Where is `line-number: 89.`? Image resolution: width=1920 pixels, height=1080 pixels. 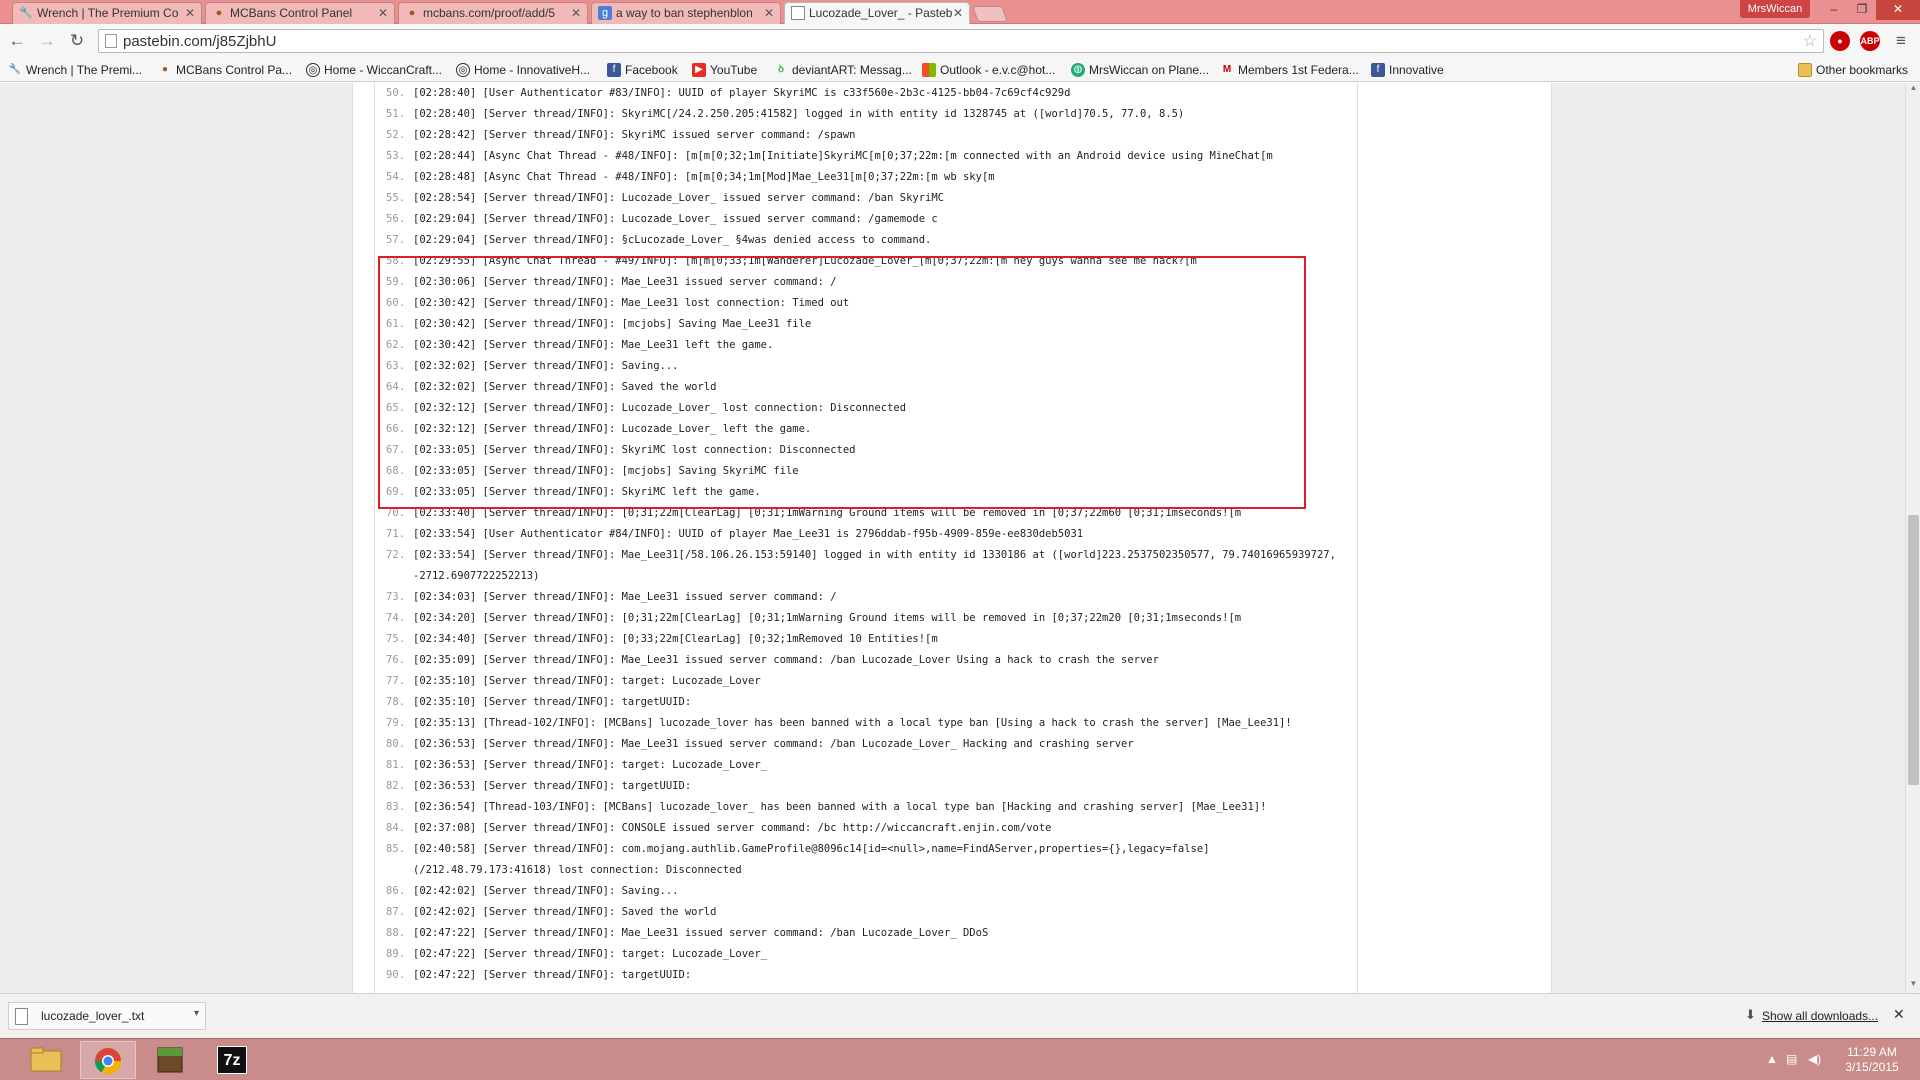 line-number: 89. is located at coordinates (395, 954).